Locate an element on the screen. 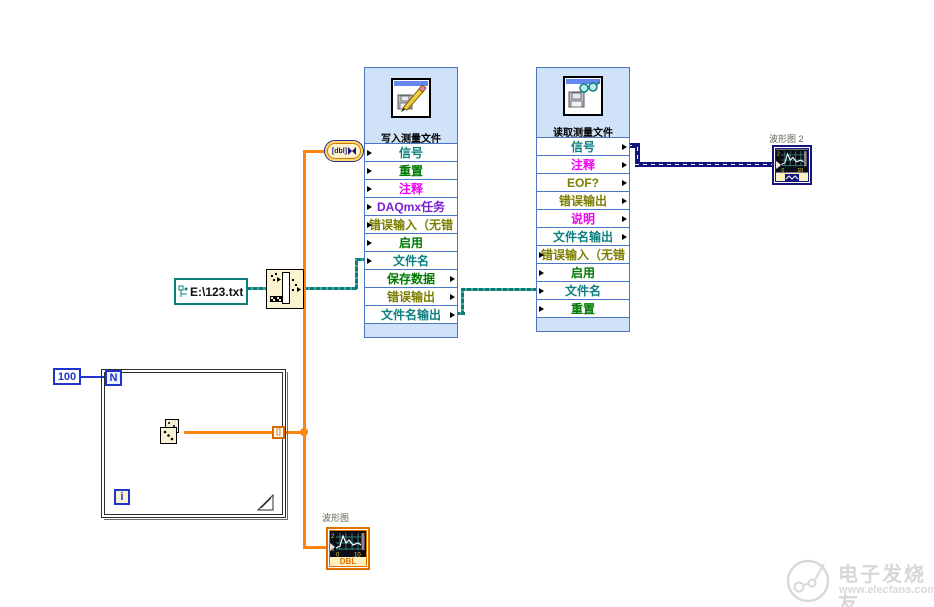 The height and width of the screenshot is (607, 934). numeric-constant-100: 100 is located at coordinates (67, 376).